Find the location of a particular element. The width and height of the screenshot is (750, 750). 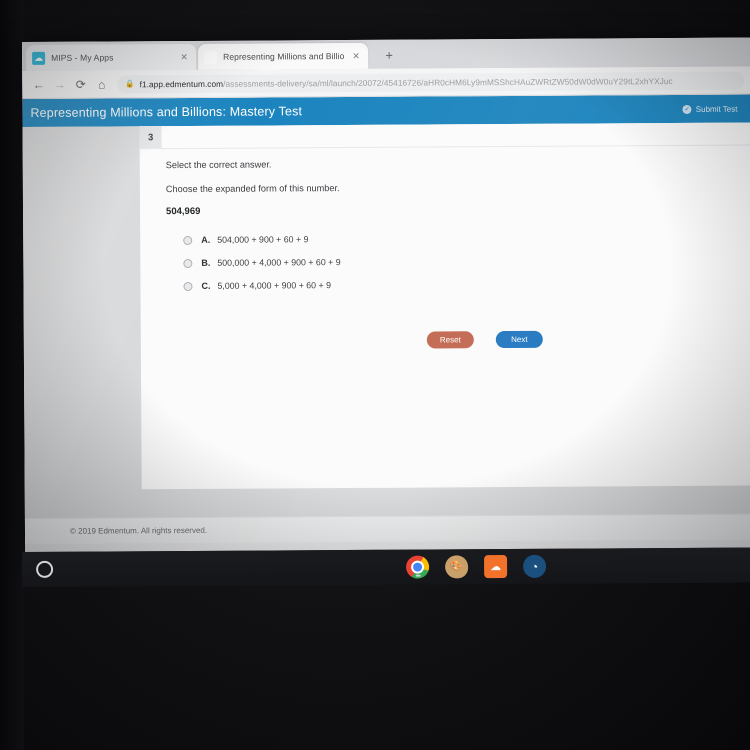

screen-bezel-left is located at coordinates (12, 375).